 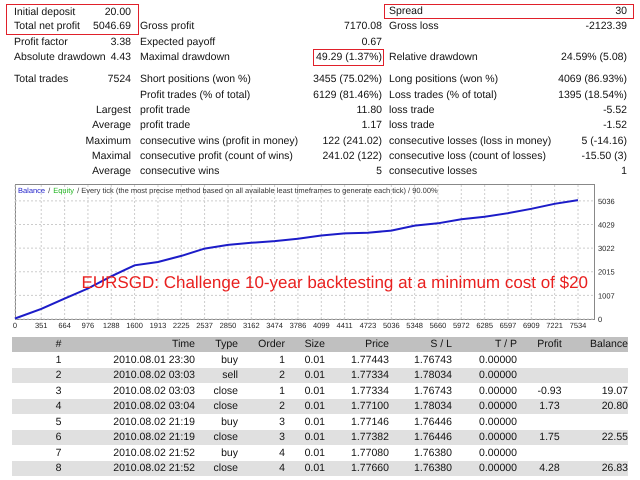 What do you see at coordinates (153, 407) in the screenshot?
I see `table-cell-text: 2010.08.02 03:04` at bounding box center [153, 407].